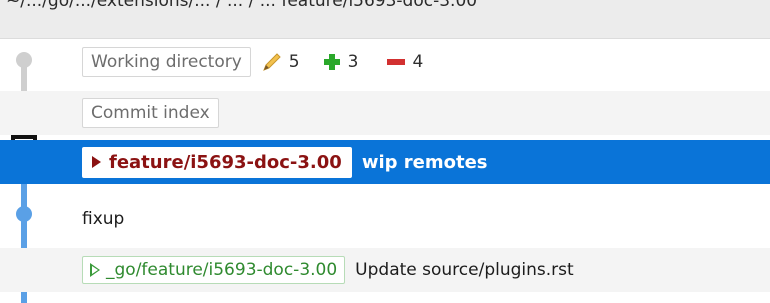 The height and width of the screenshot is (303, 770). Describe the element at coordinates (331, 62) in the screenshot. I see `plus-icon` at that location.